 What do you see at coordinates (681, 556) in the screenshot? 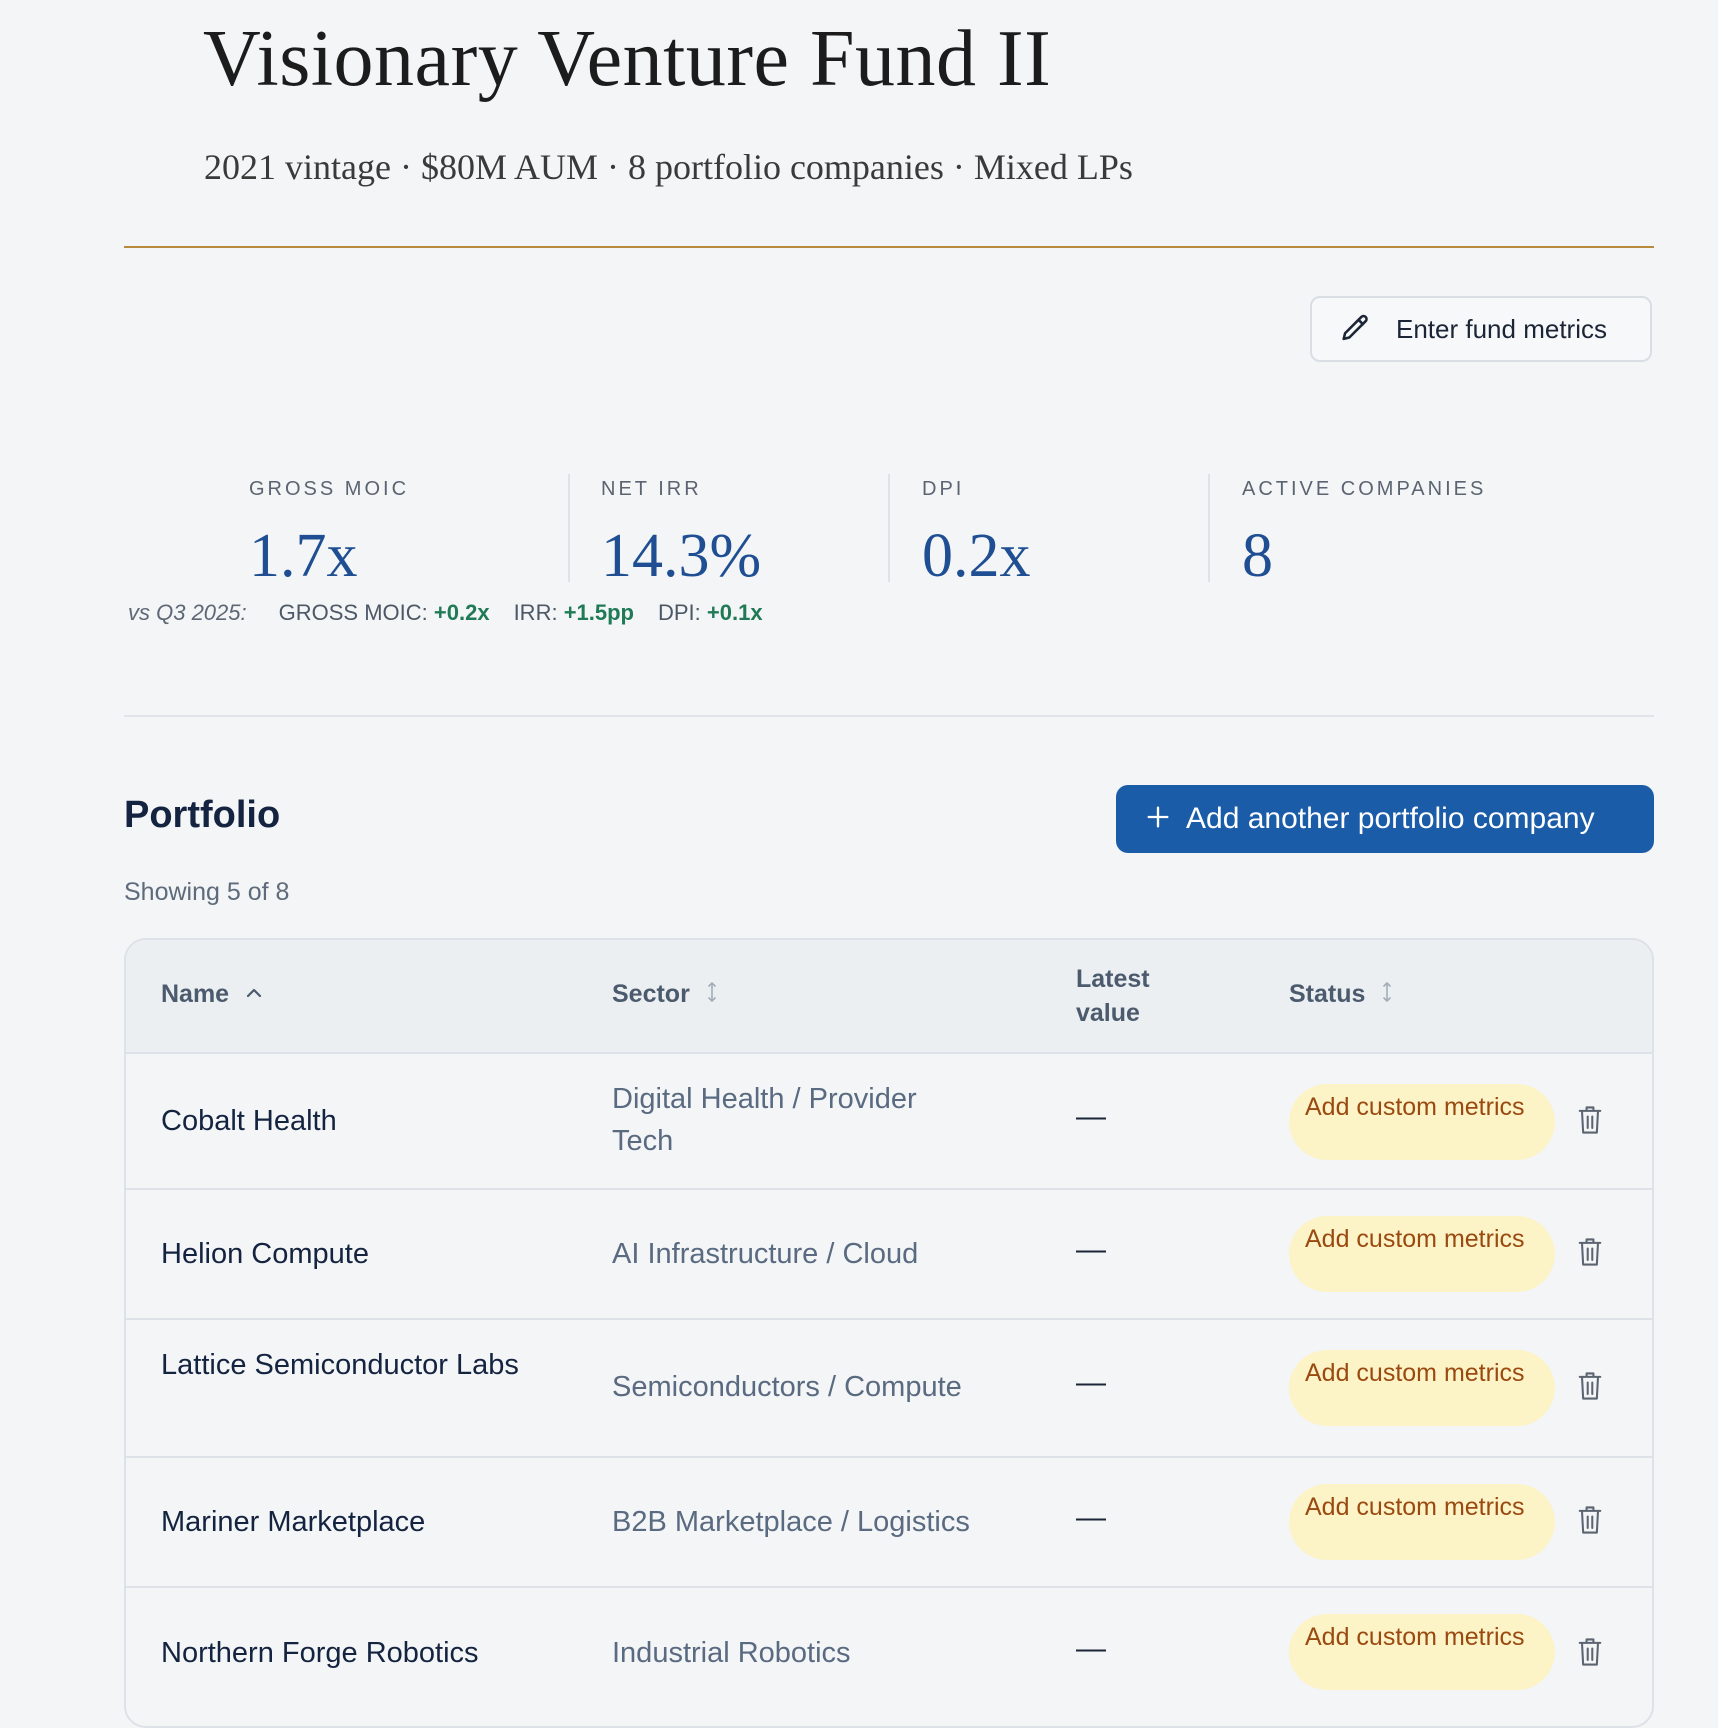
I see `metric-value: 14.3%` at bounding box center [681, 556].